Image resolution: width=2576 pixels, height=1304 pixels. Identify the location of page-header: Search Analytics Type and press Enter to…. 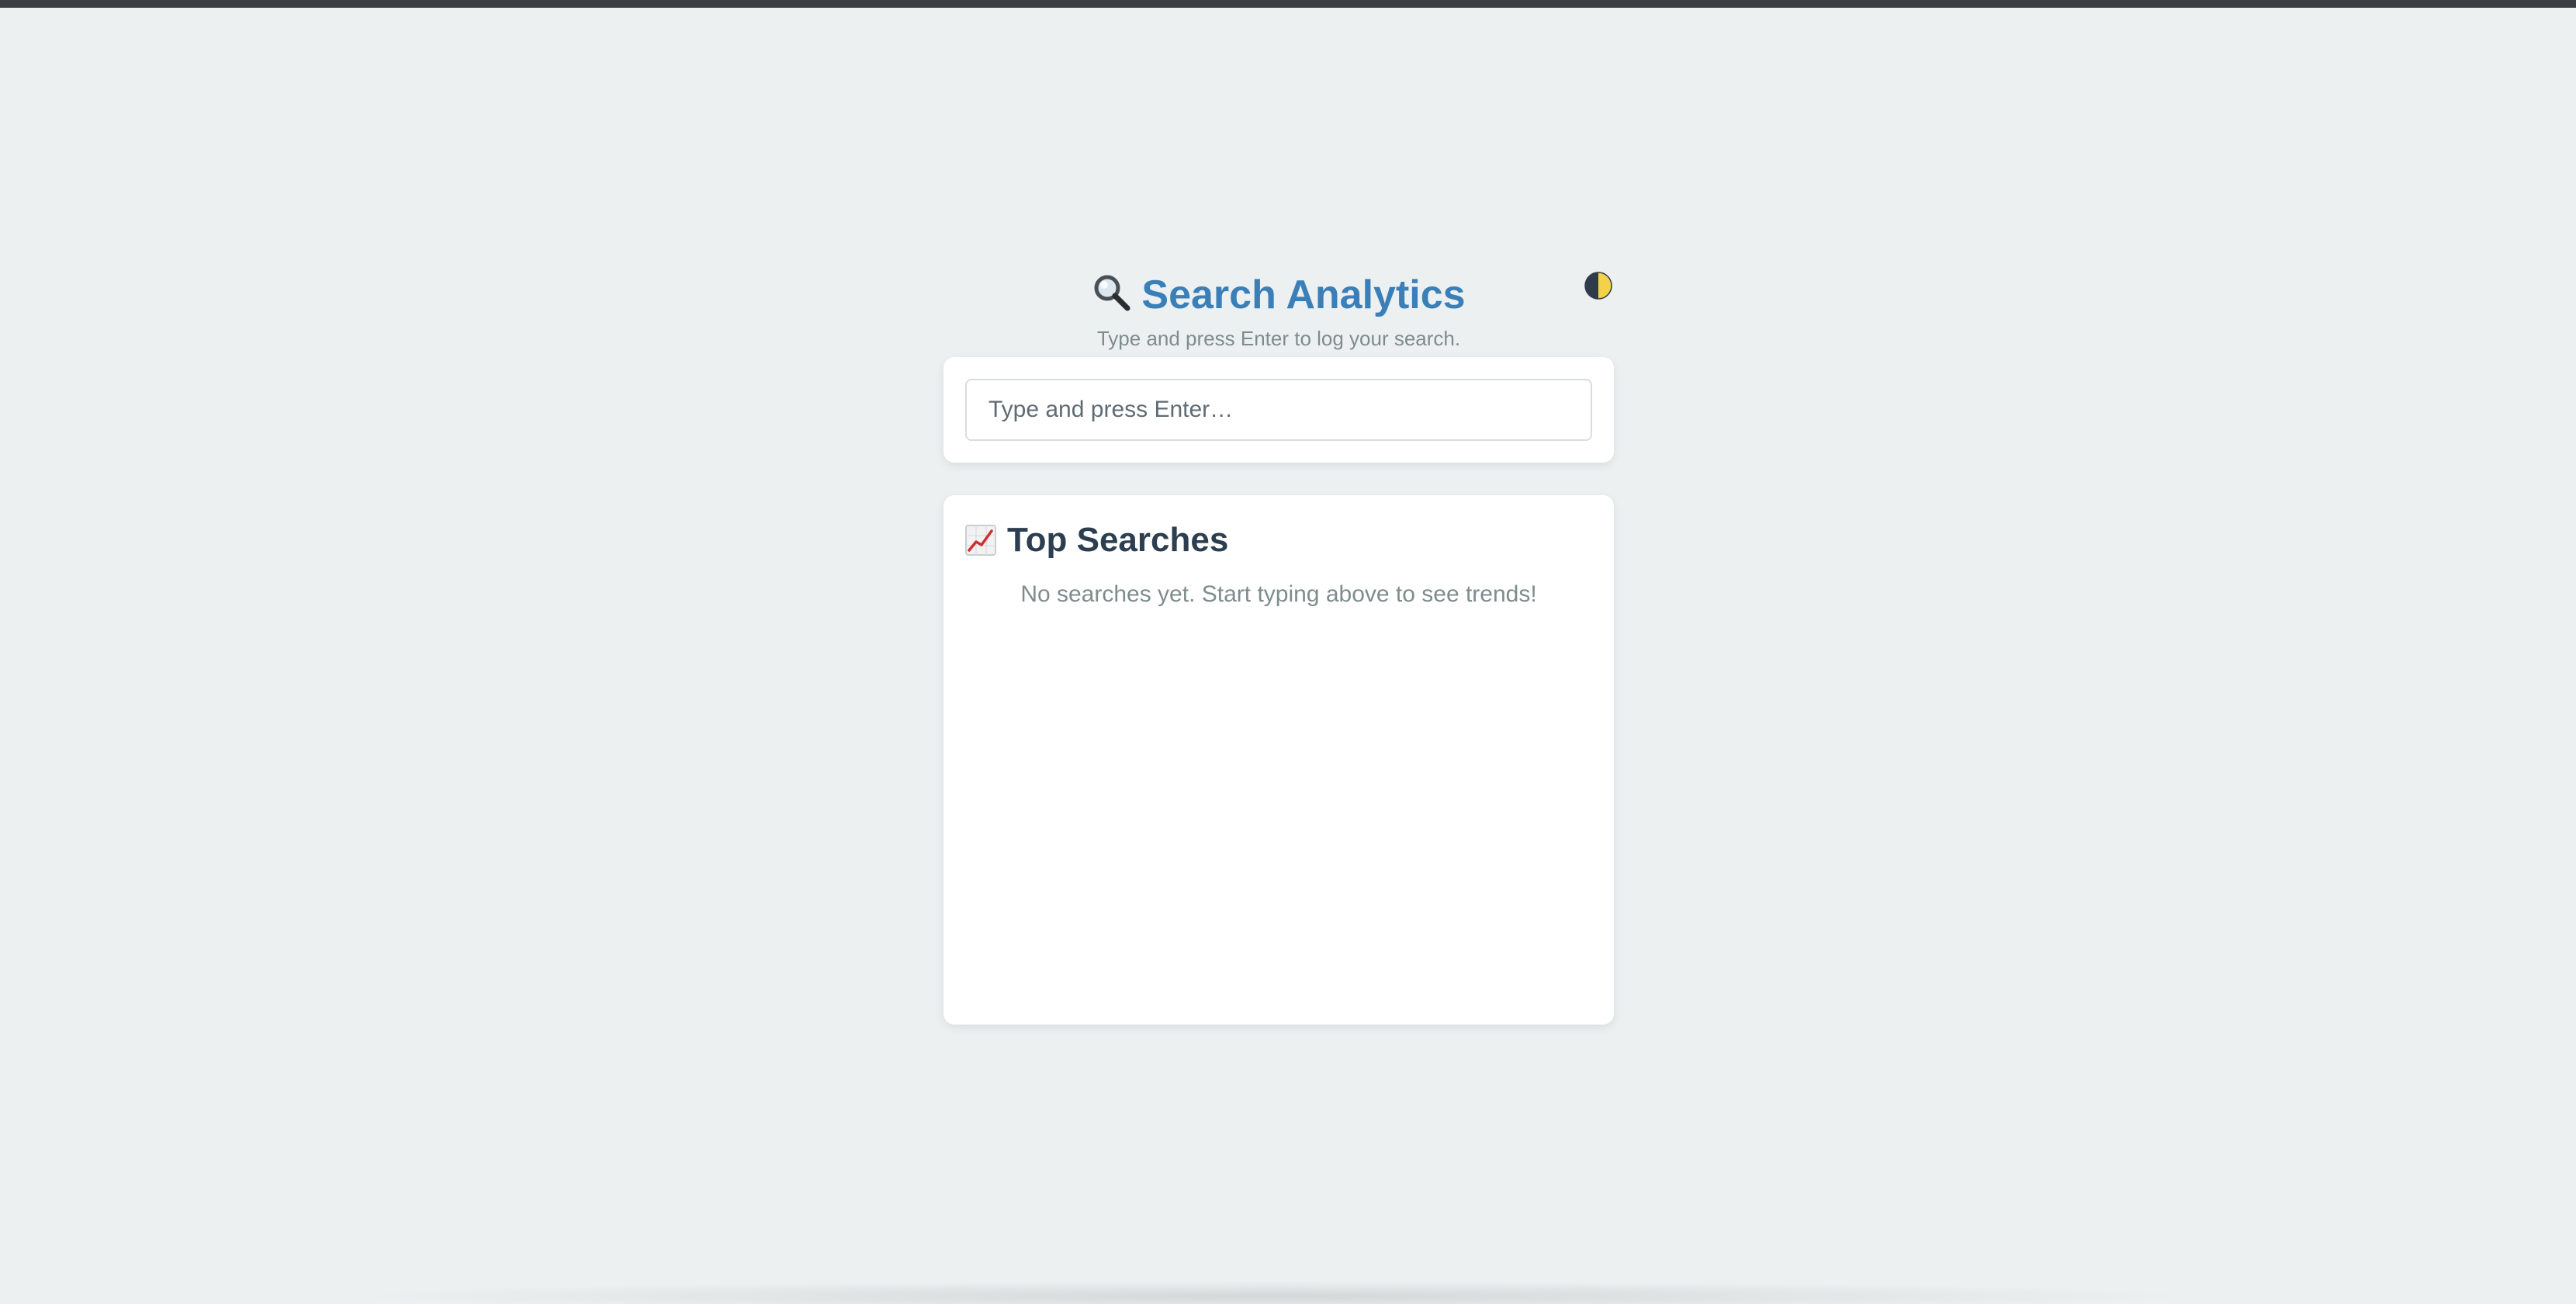
(1278, 310).